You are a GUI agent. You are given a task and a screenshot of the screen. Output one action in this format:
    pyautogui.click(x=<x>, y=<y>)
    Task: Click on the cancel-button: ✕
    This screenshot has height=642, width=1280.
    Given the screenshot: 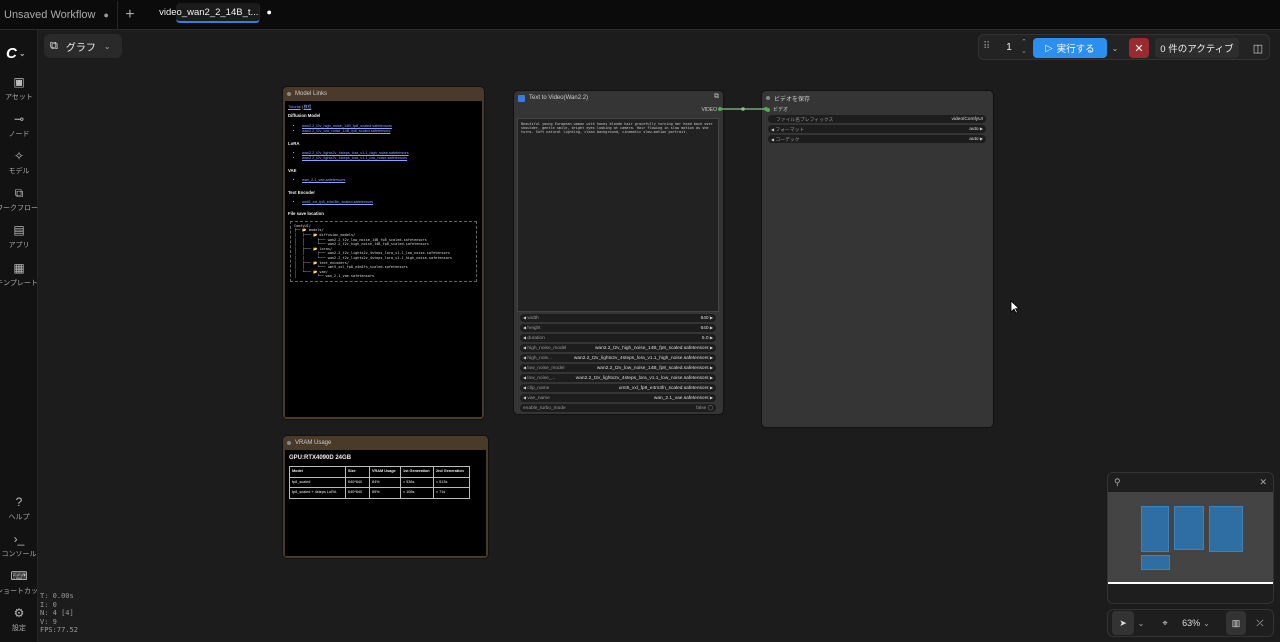 What is the action you would take?
    pyautogui.click(x=1139, y=48)
    